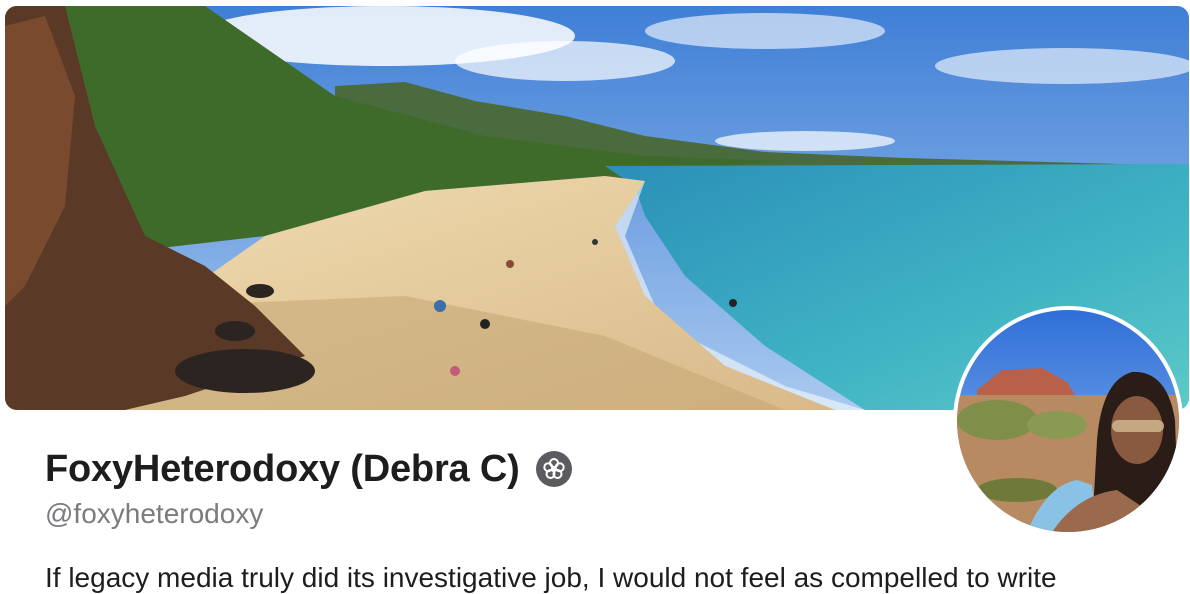 The width and height of the screenshot is (1190, 594). Describe the element at coordinates (1068, 421) in the screenshot. I see `profile-avatar` at that location.